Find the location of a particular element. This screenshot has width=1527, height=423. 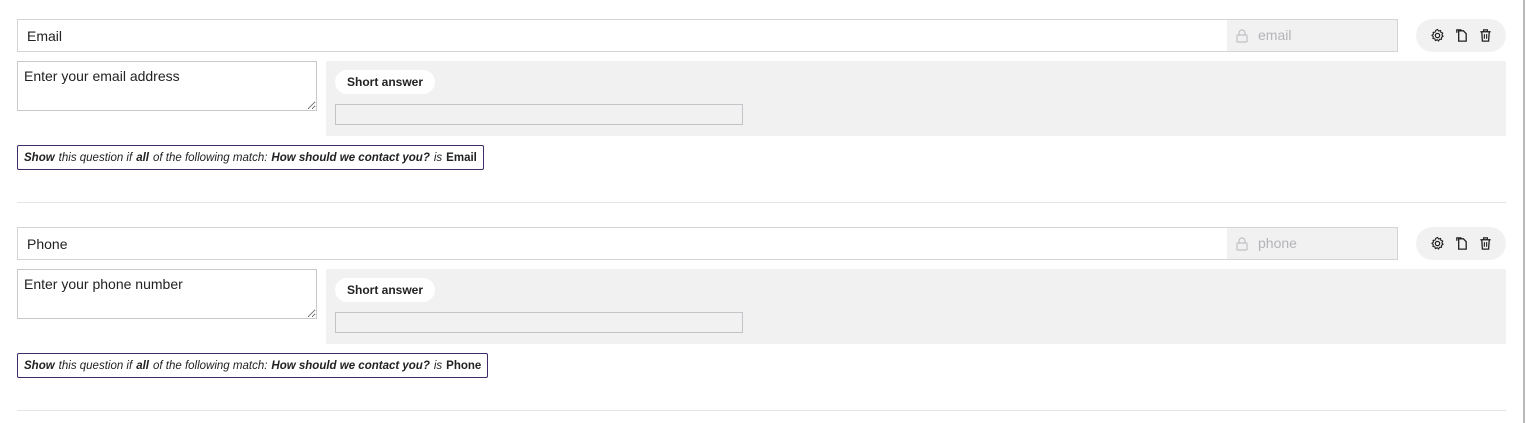

question-key-text: email is located at coordinates (1275, 34).